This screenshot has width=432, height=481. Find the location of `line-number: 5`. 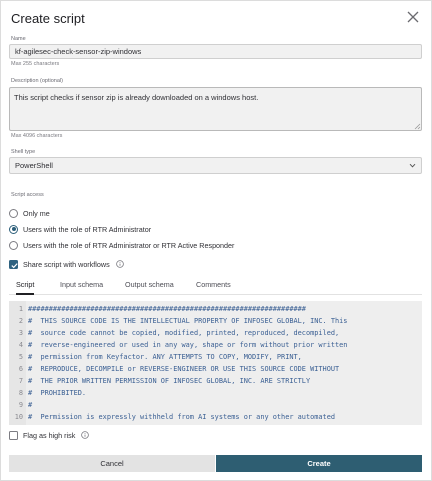

line-number: 5 is located at coordinates (20, 357).